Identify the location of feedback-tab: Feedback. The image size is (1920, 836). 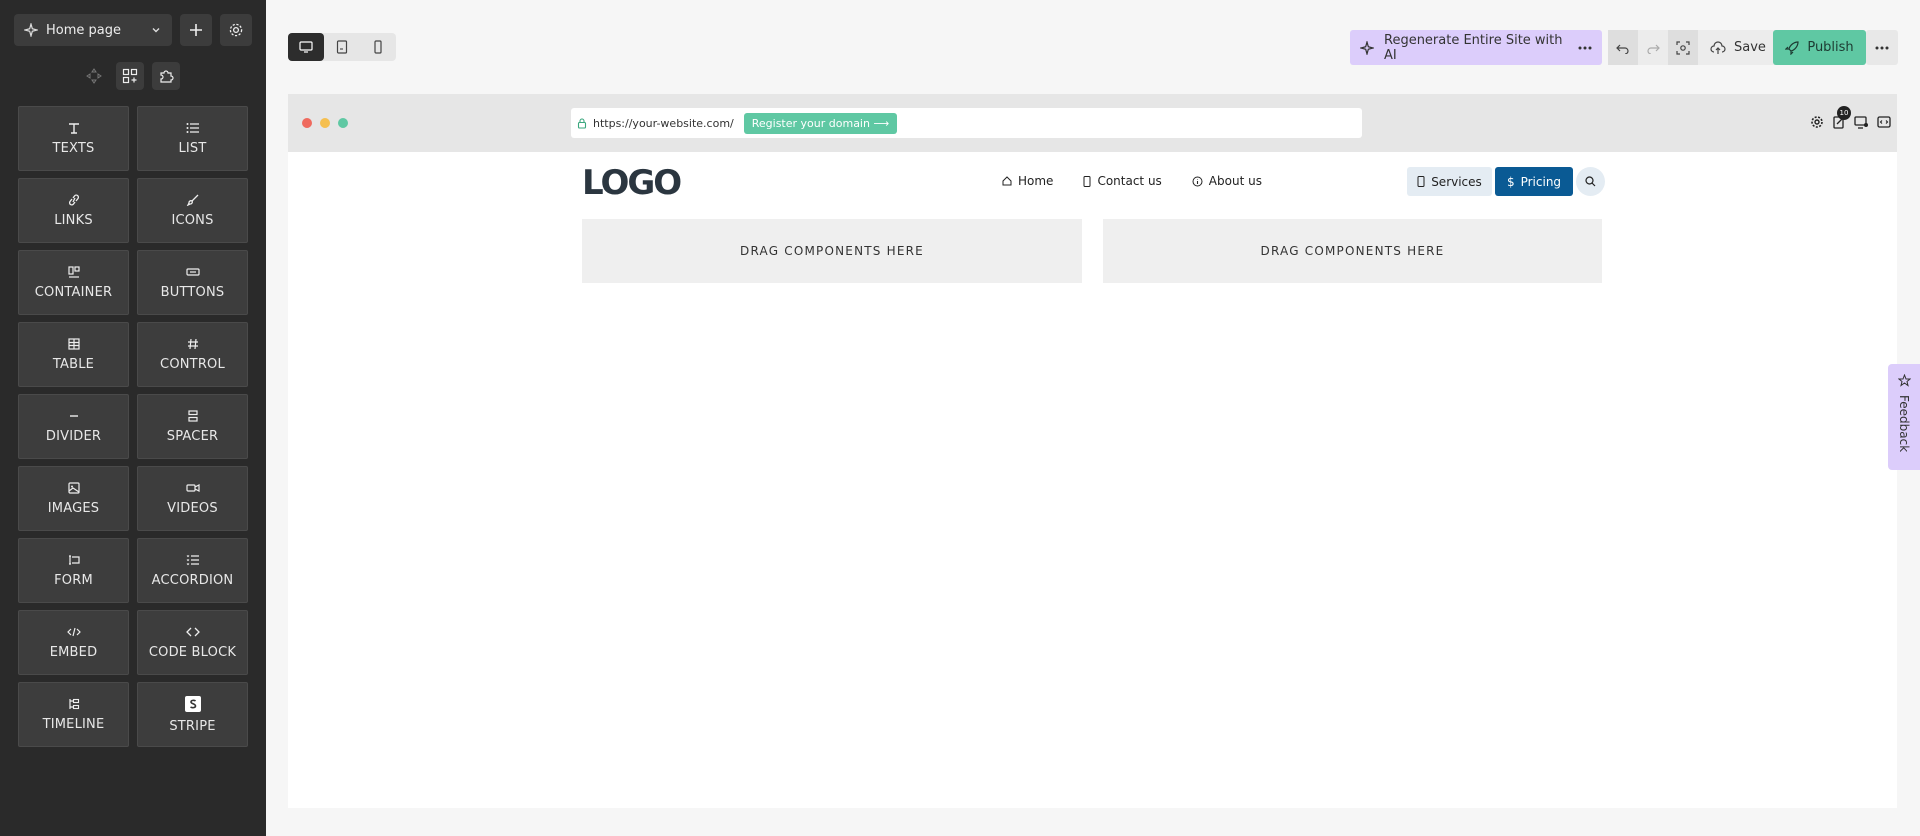
(1904, 417).